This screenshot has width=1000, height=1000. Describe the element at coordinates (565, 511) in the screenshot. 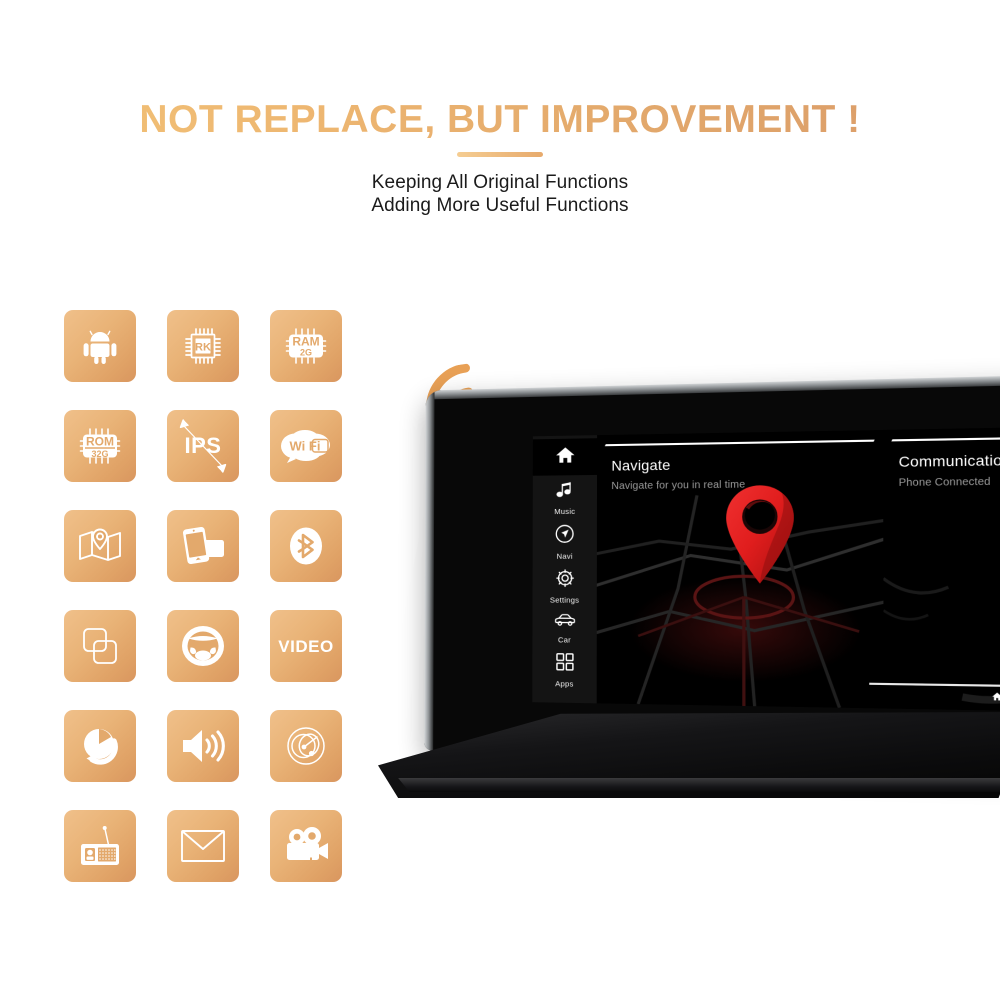

I see `sidebar-item-music-label: Music` at that location.